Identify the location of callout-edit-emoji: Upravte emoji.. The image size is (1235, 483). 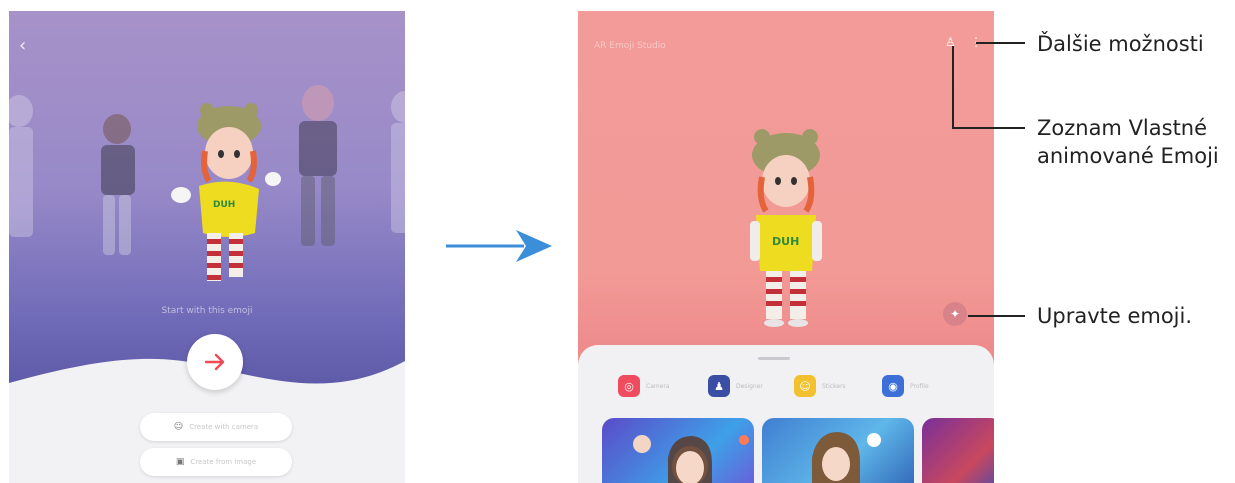
(1115, 316).